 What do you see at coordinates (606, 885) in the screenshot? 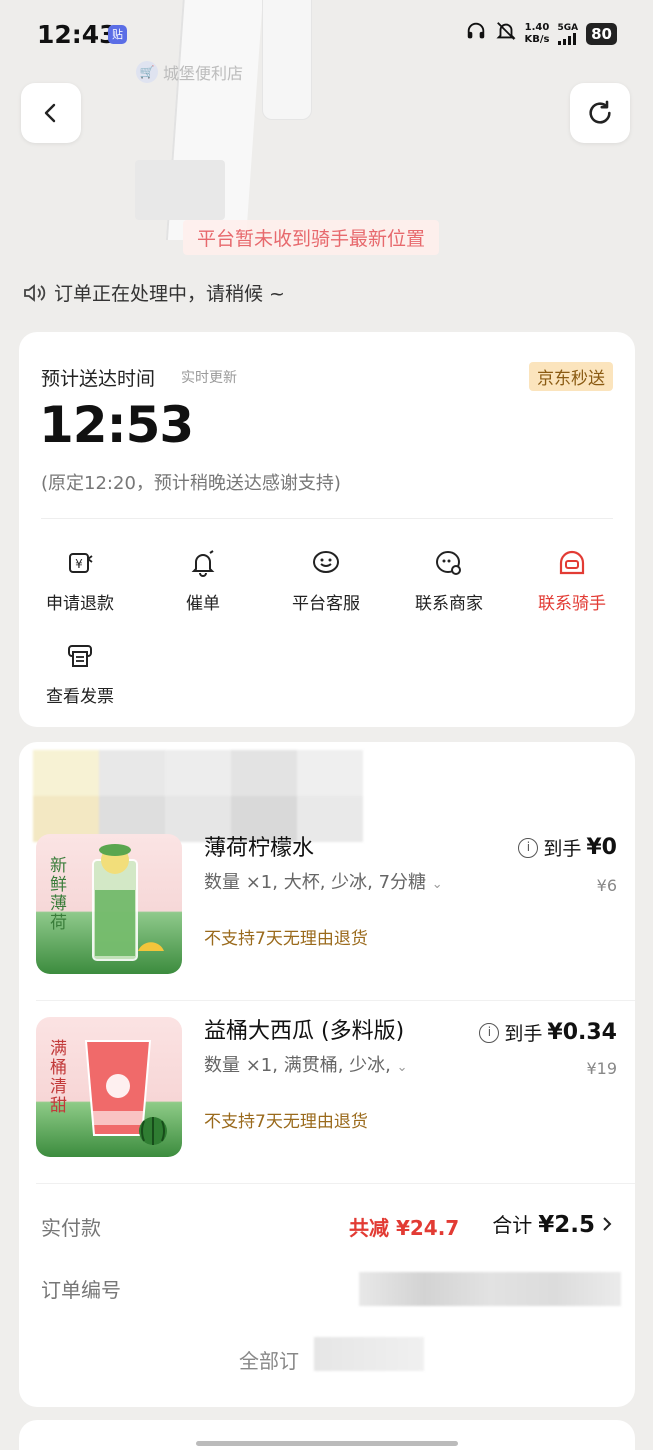
I see `original-price: ¥6` at bounding box center [606, 885].